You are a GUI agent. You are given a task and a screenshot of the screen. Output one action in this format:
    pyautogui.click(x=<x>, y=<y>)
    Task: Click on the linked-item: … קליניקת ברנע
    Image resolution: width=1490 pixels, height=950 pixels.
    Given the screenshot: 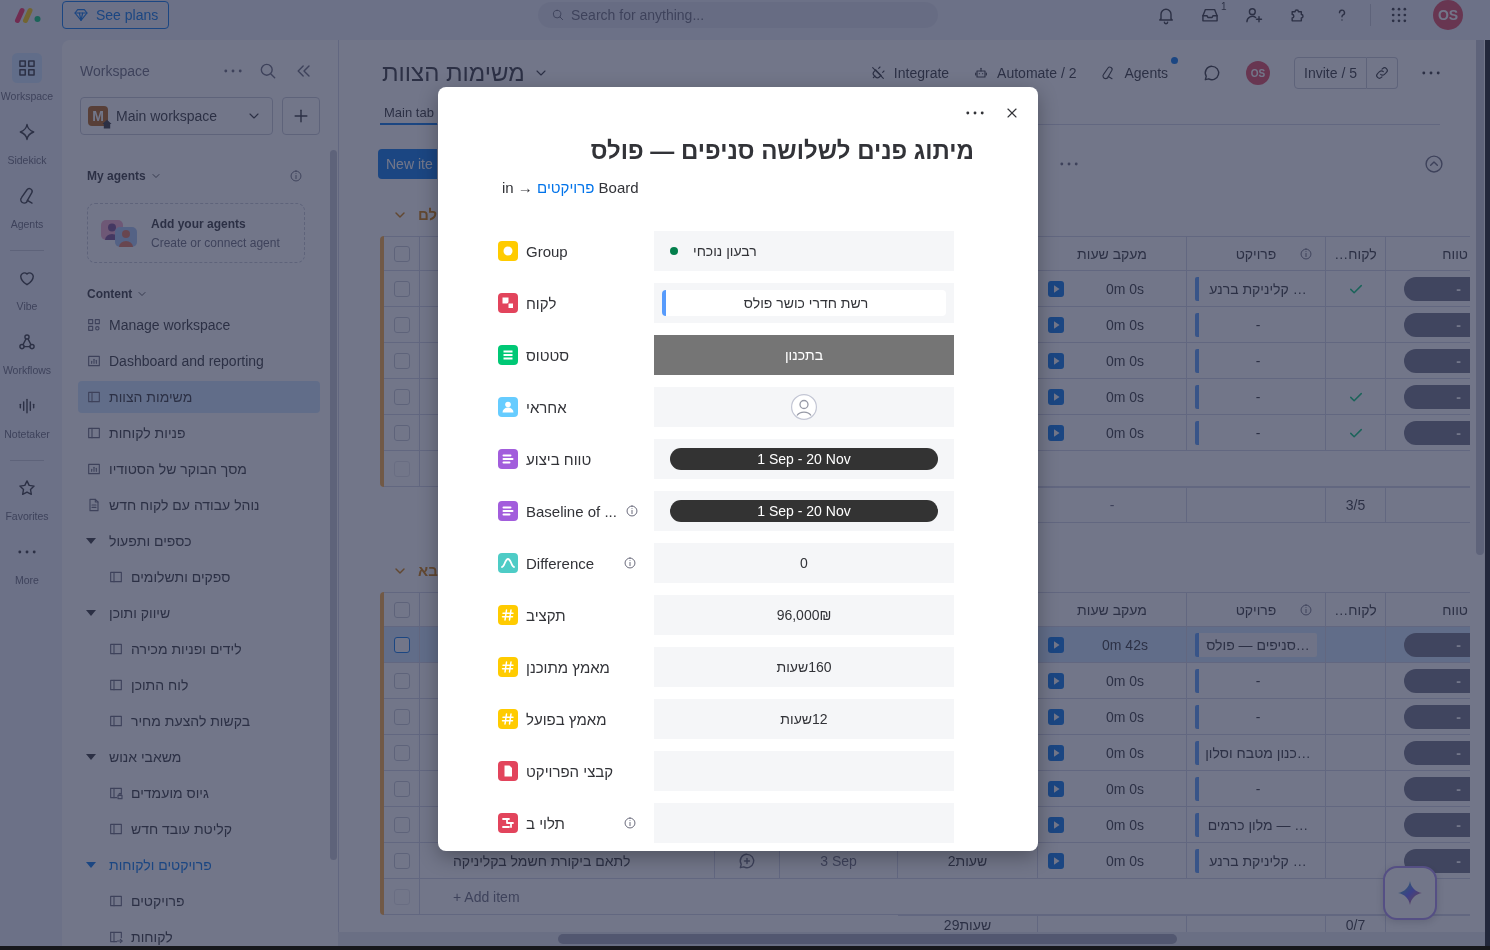 What is the action you would take?
    pyautogui.click(x=1256, y=860)
    